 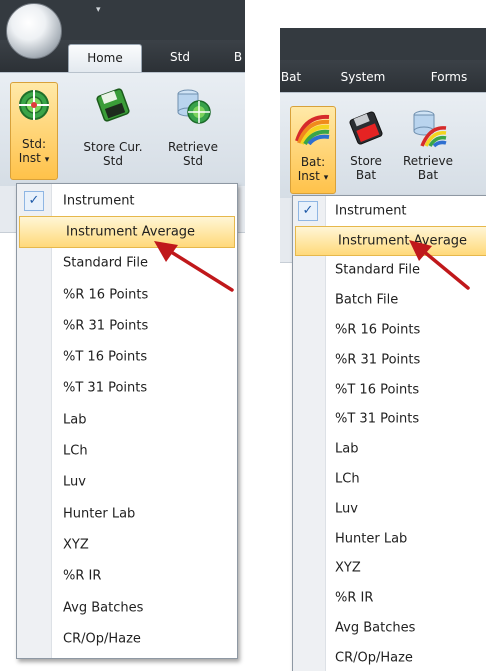 What do you see at coordinates (103, 608) in the screenshot?
I see `menu-item-label: Avg Batches` at bounding box center [103, 608].